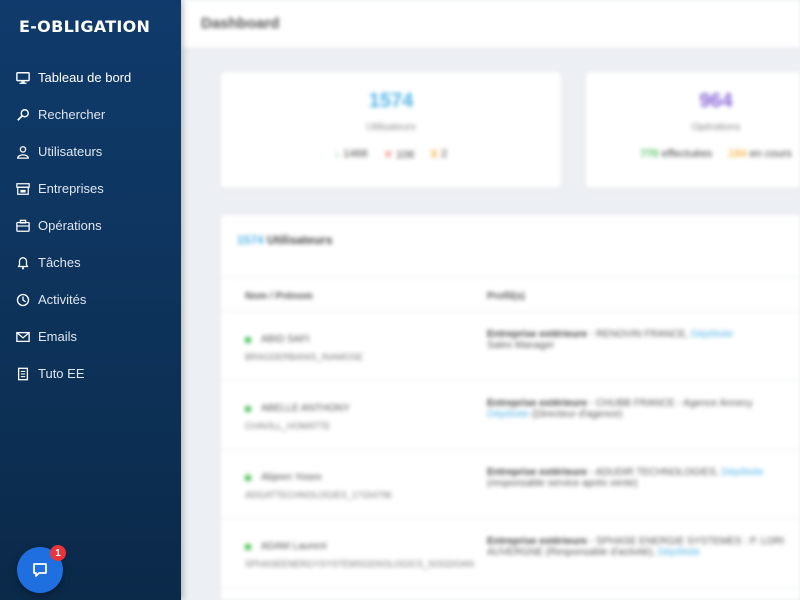 The image size is (800, 600). I want to click on user-name: ABELLE ANTHONY, so click(305, 408).